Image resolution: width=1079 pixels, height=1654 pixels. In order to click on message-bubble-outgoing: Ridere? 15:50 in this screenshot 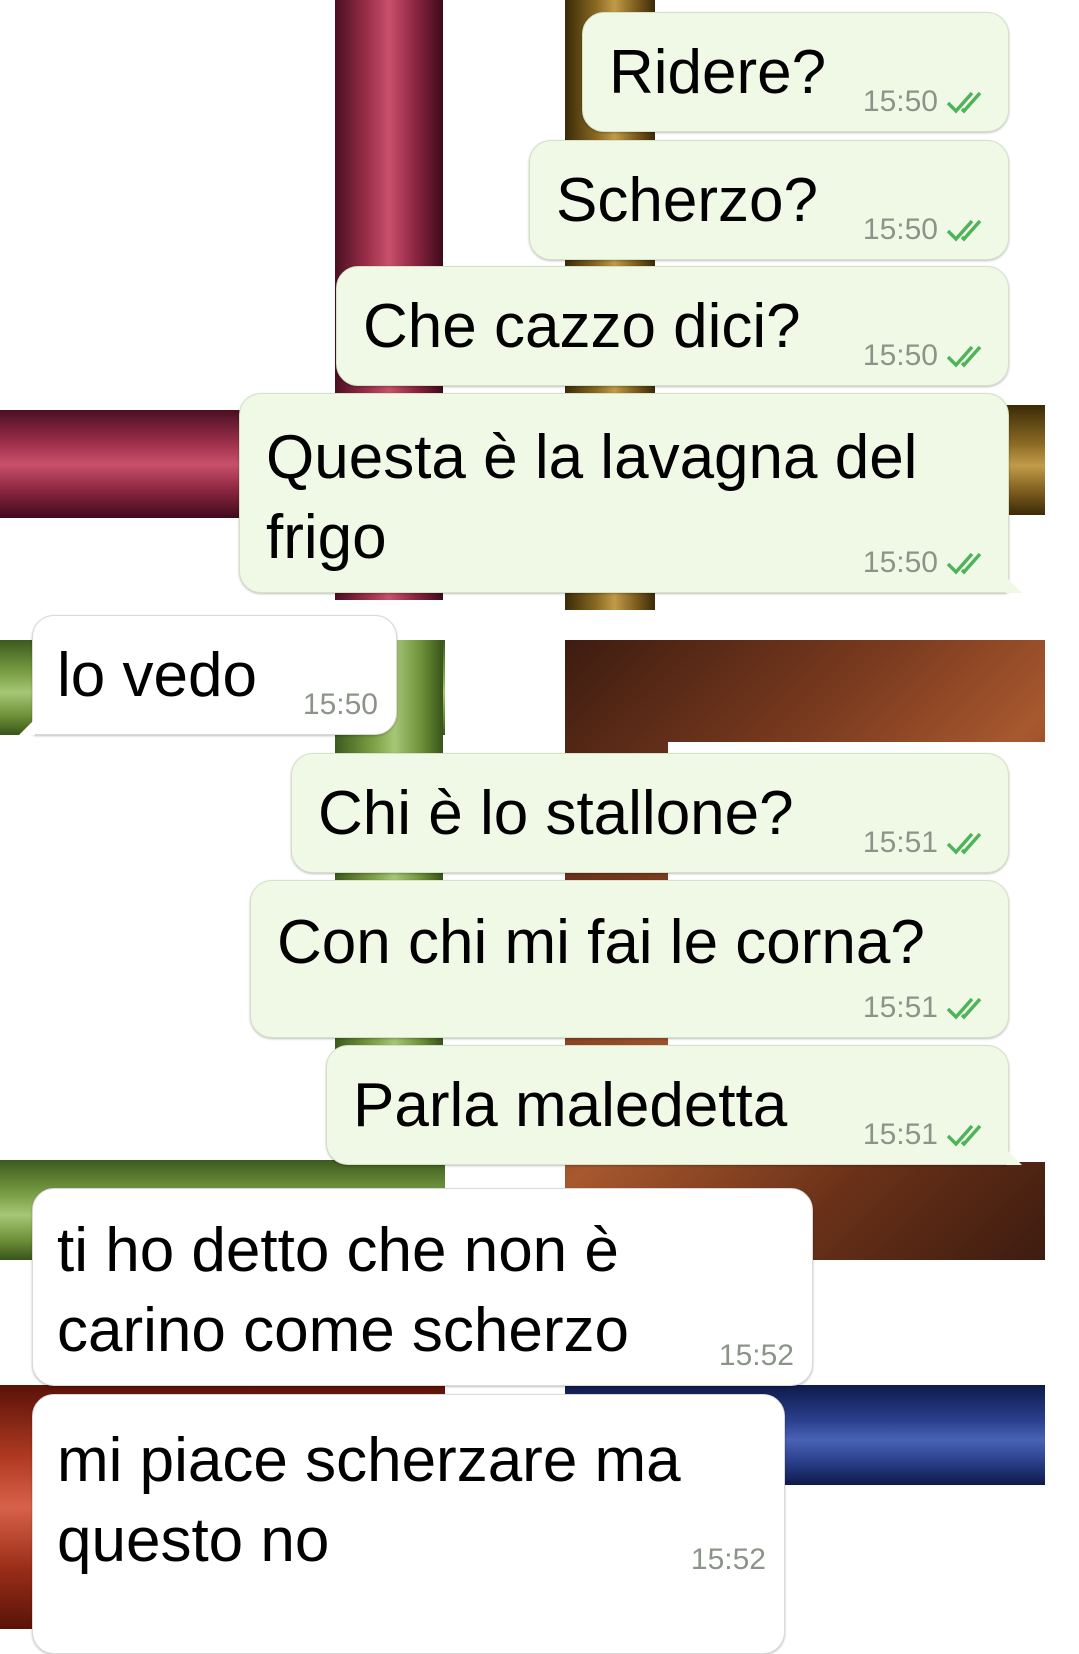, I will do `click(795, 72)`.